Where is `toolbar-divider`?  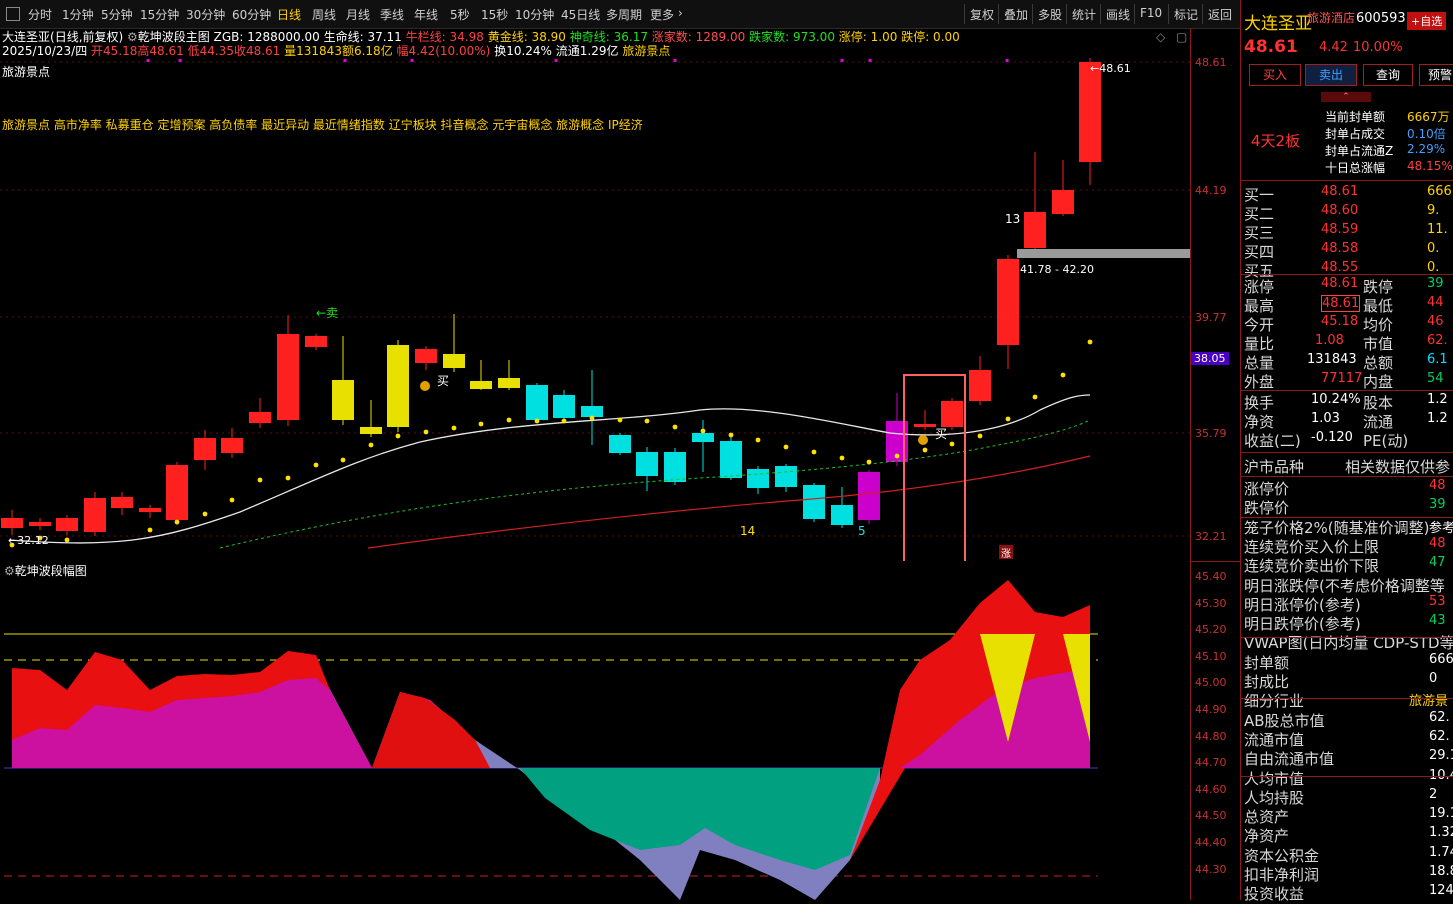 toolbar-divider is located at coordinates (1168, 14).